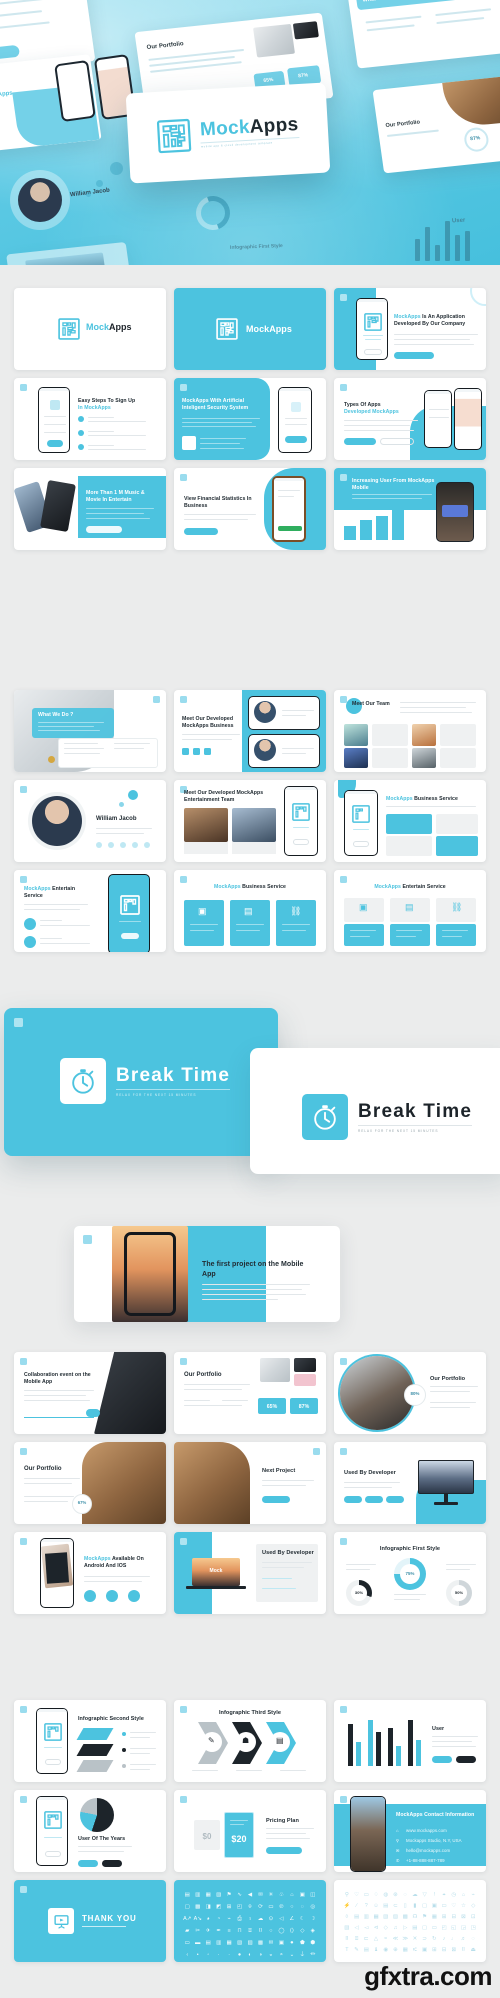  Describe the element at coordinates (250, 911) in the screenshot. I see `slide-business-service-3col: MockApps Business Service ▣ ▤ ⛓` at that location.